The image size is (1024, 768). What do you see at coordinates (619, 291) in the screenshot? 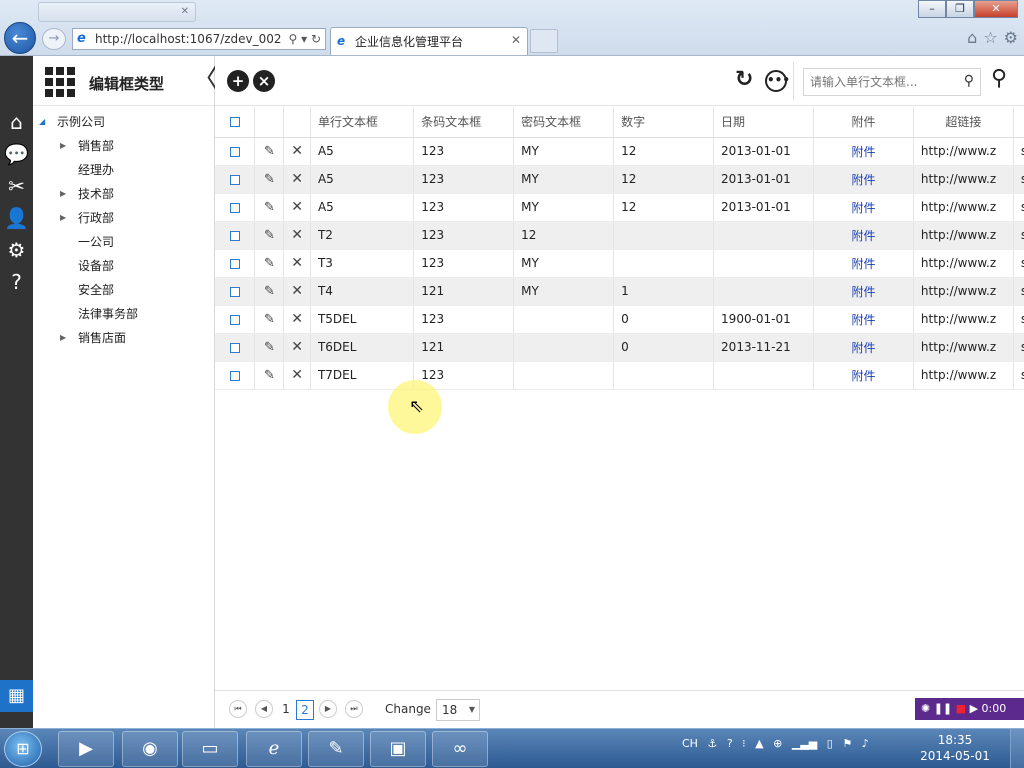
I see `table-row: ✎ ✕ T4121MY1 附件http://www.zsales@zooms` at bounding box center [619, 291].